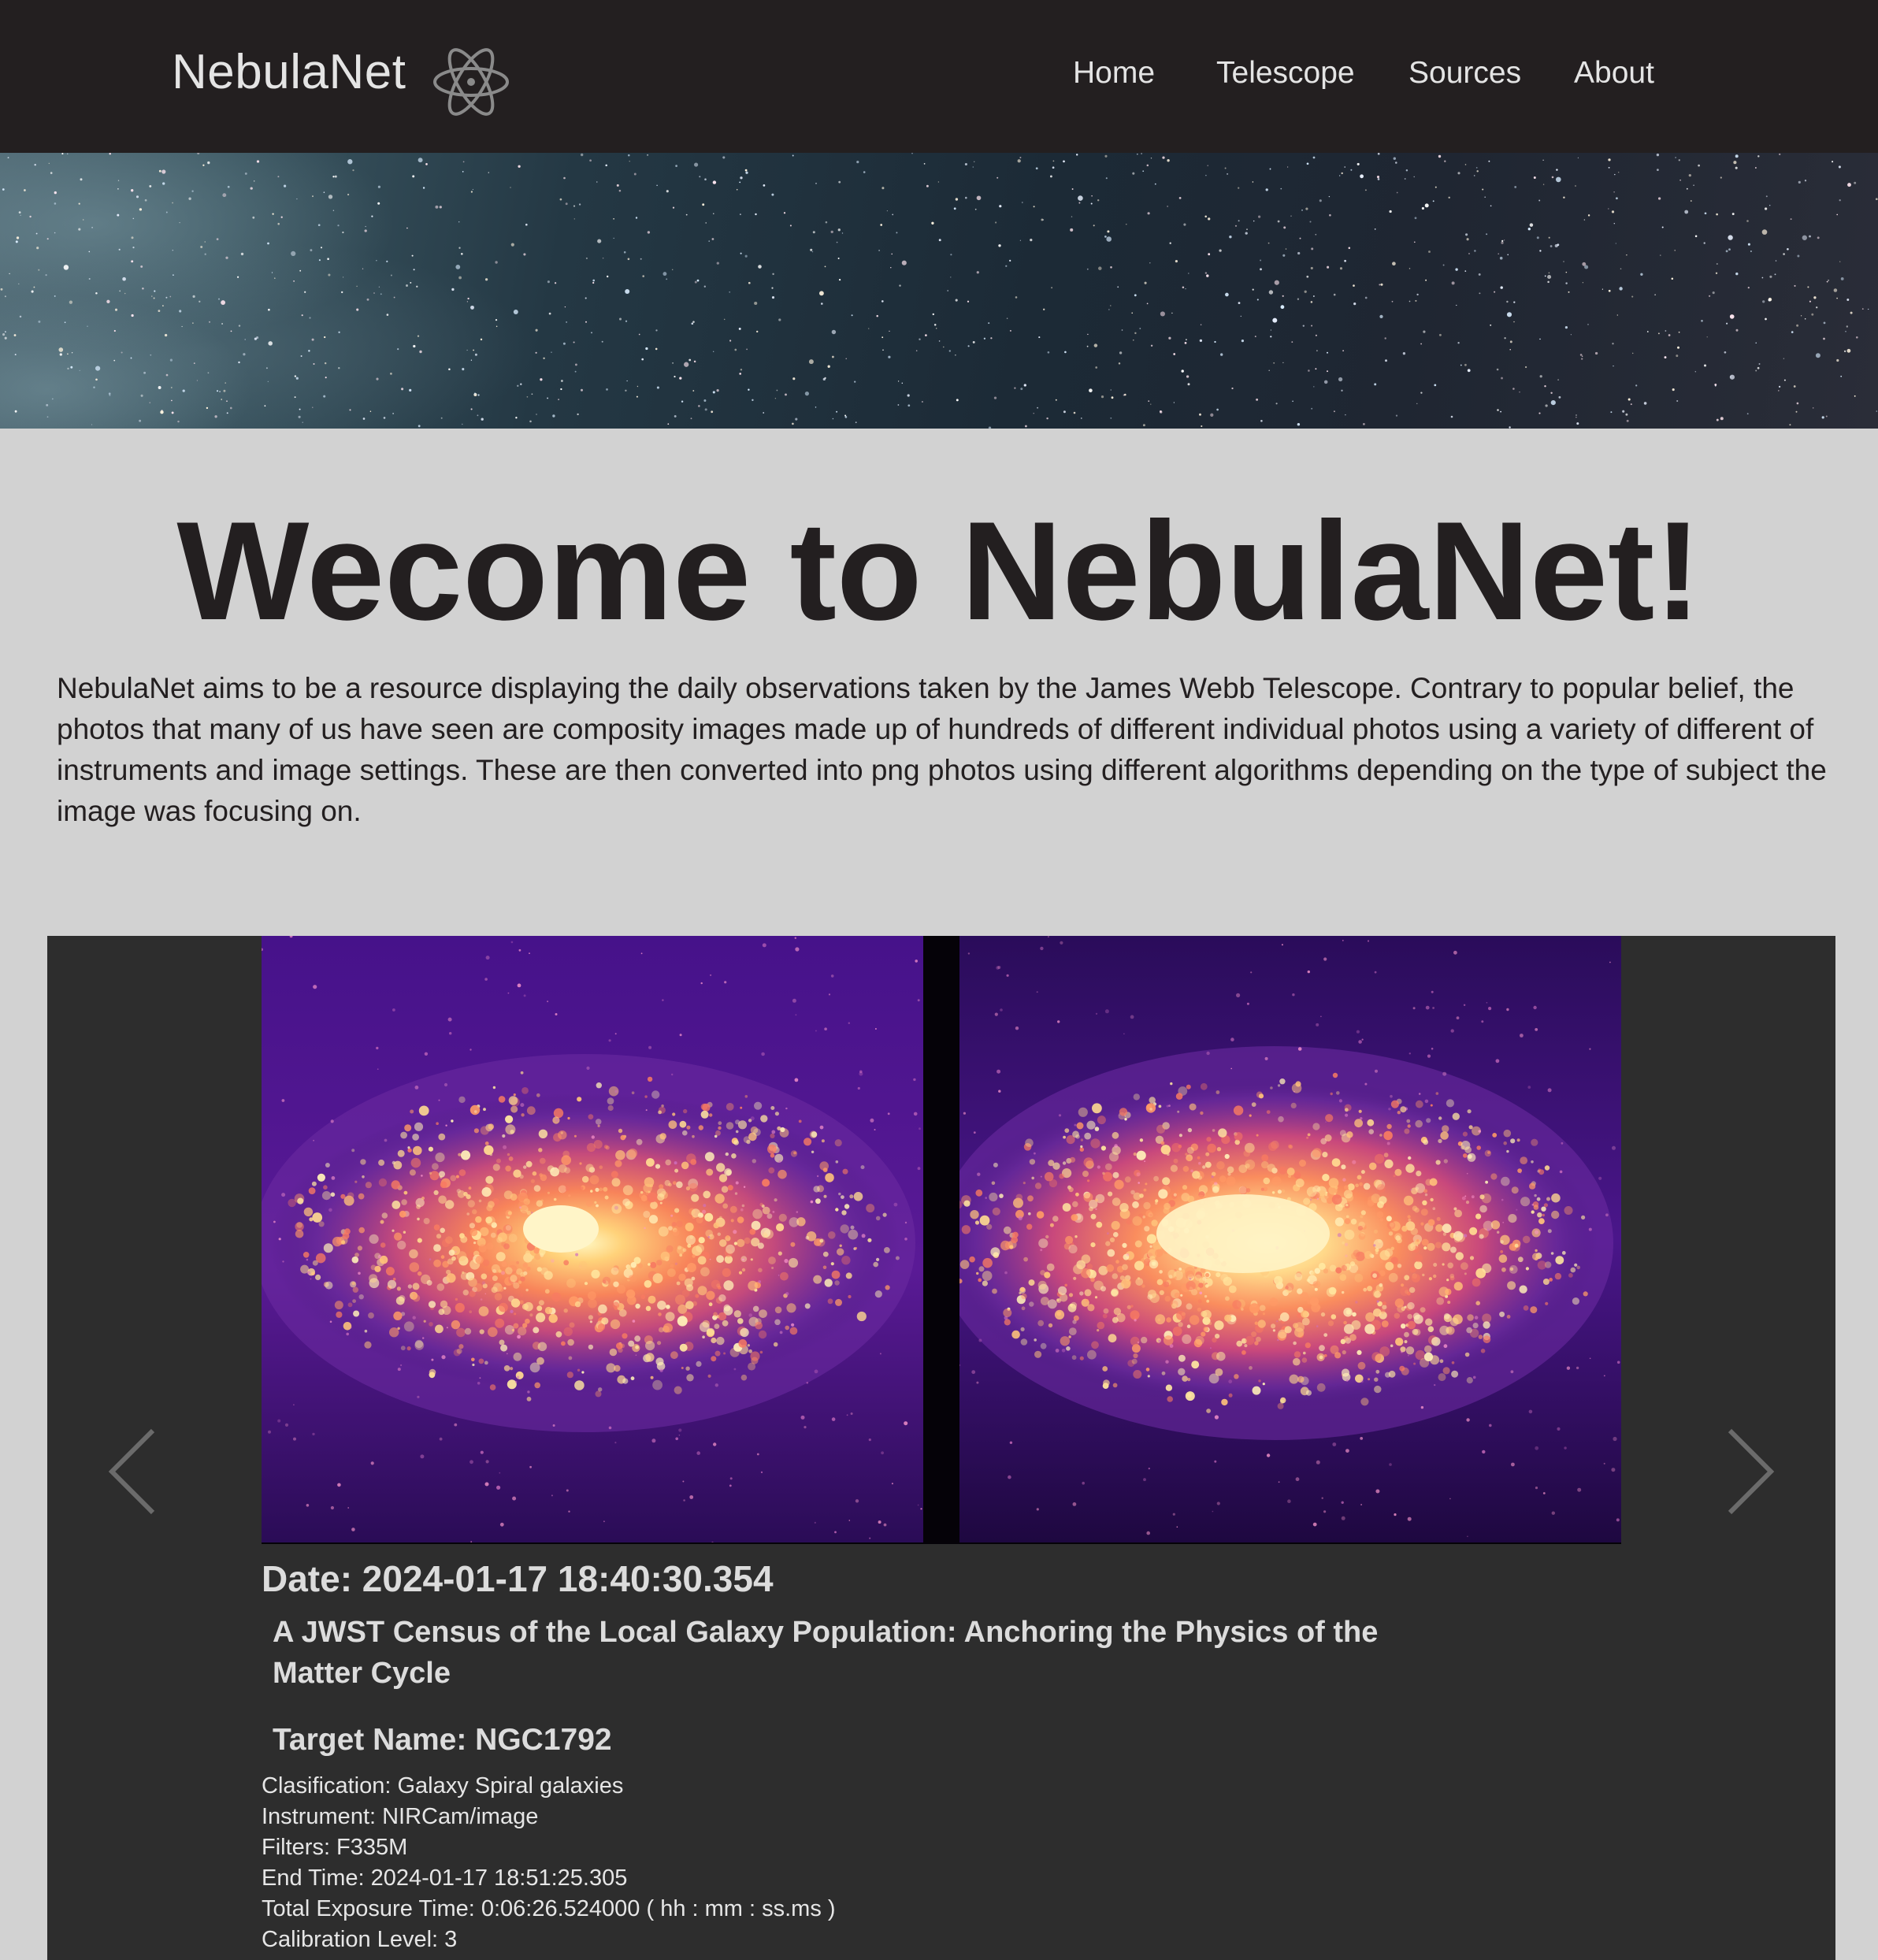  Describe the element at coordinates (1464, 73) in the screenshot. I see `nav-link-sources: Sources` at that location.